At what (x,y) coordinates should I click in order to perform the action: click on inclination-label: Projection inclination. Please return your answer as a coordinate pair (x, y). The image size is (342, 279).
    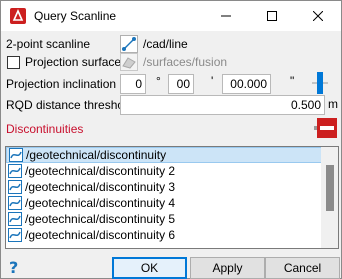
    Looking at the image, I should click on (61, 84).